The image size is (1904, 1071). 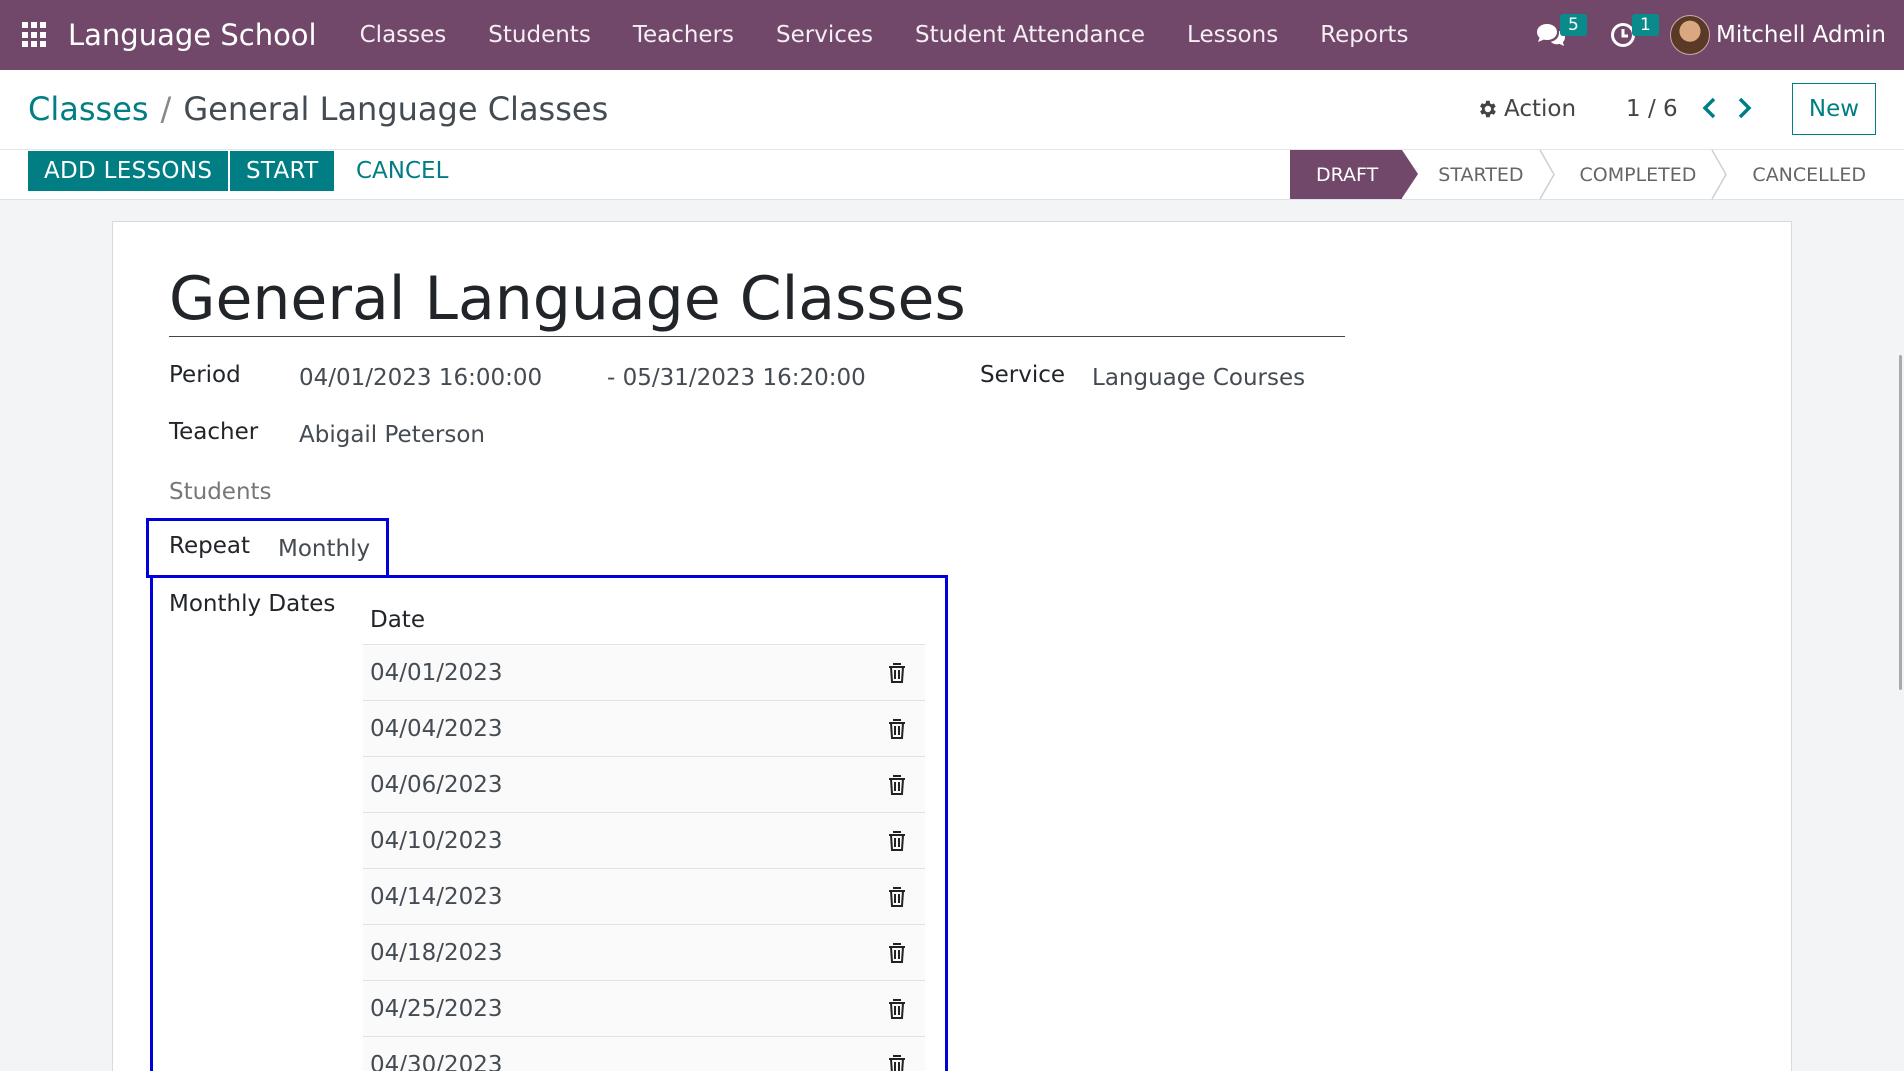 I want to click on statusbar: DRAFT STARTED COMPLETED CANCELLED, so click(x=1590, y=174).